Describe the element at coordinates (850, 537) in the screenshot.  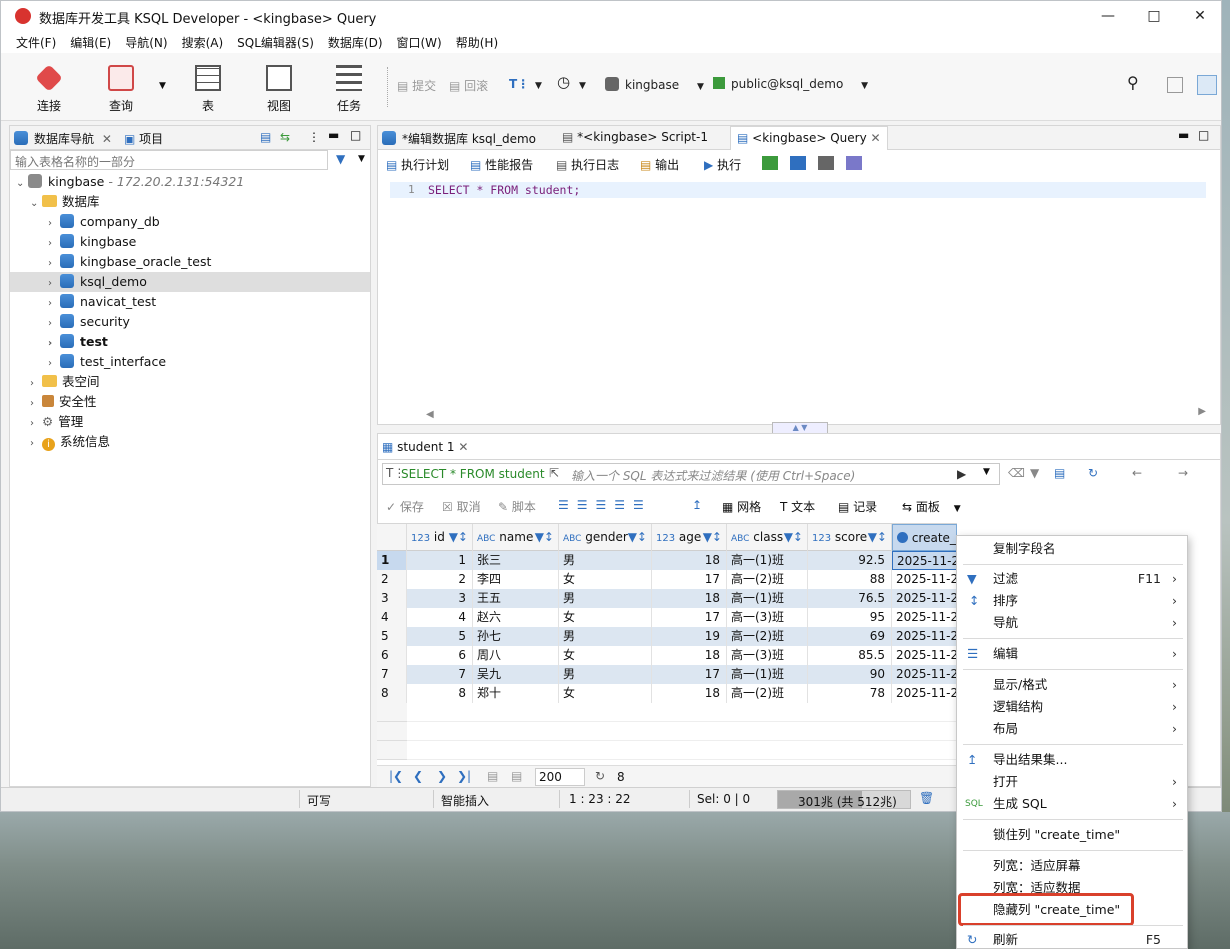
I see `column-header-score: 123 score ▼↕` at that location.